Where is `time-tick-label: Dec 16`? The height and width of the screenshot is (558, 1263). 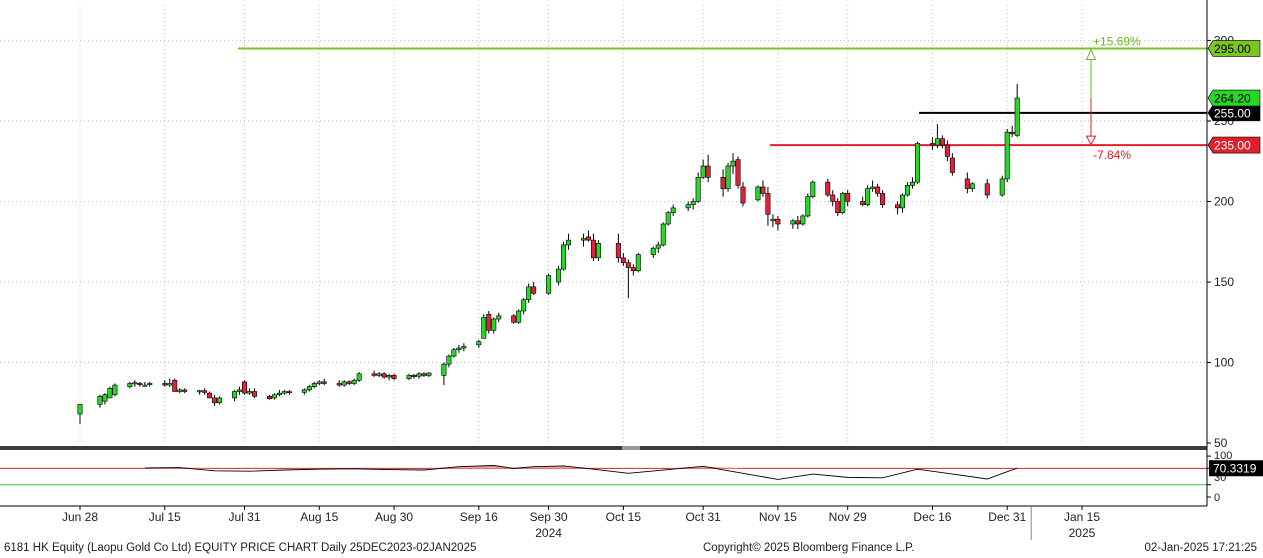 time-tick-label: Dec 16 is located at coordinates (932, 517).